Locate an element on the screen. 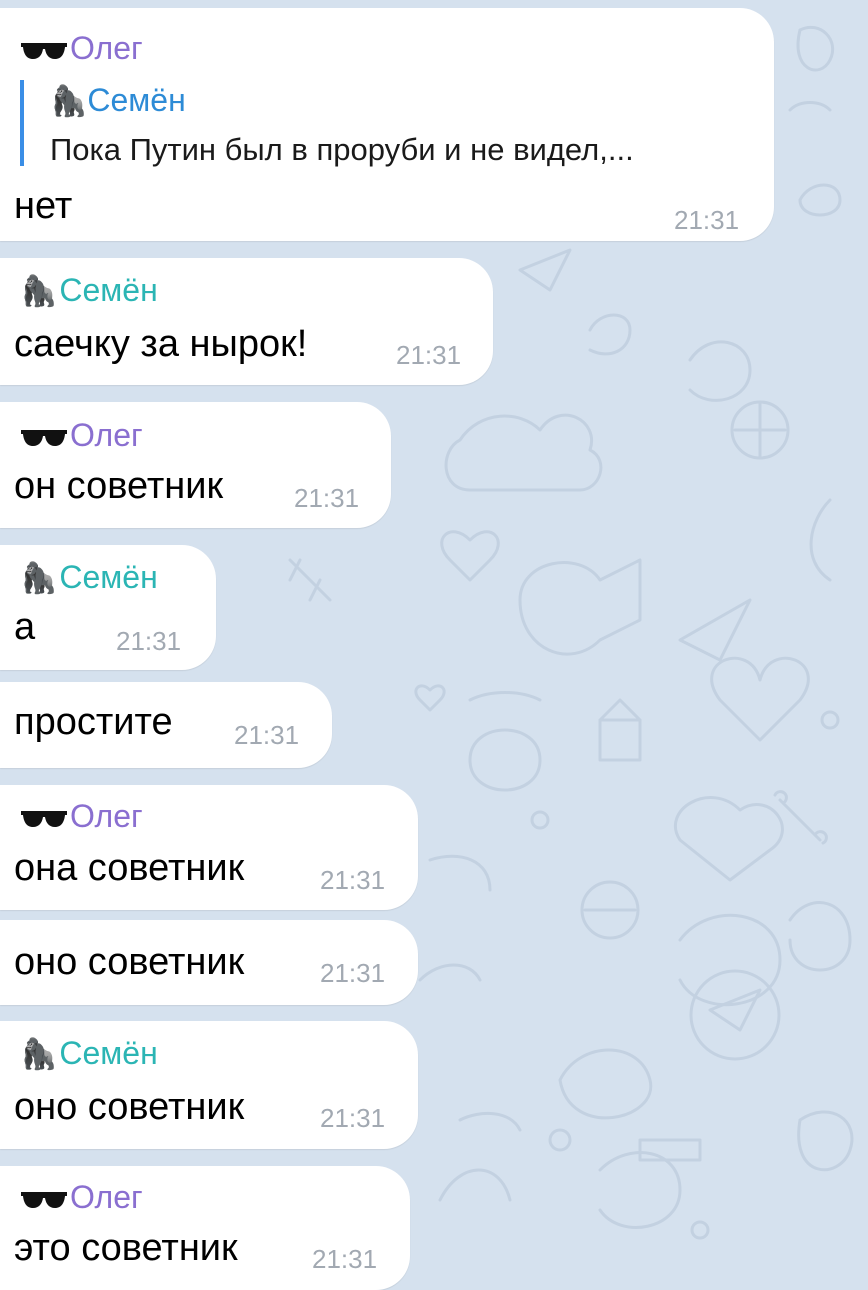  message-bubble: простите 21:31 is located at coordinates (166, 725).